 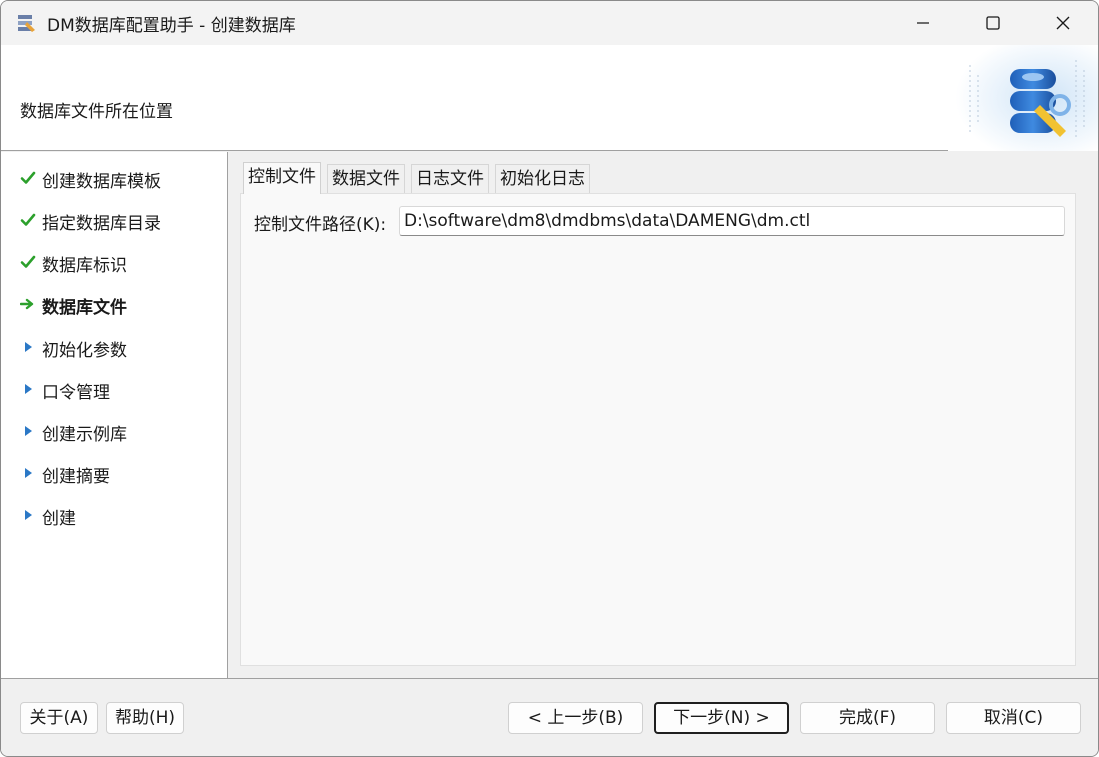 What do you see at coordinates (171, 26) in the screenshot?
I see `window-title: DM数据库配置助手 - 创建数据库` at bounding box center [171, 26].